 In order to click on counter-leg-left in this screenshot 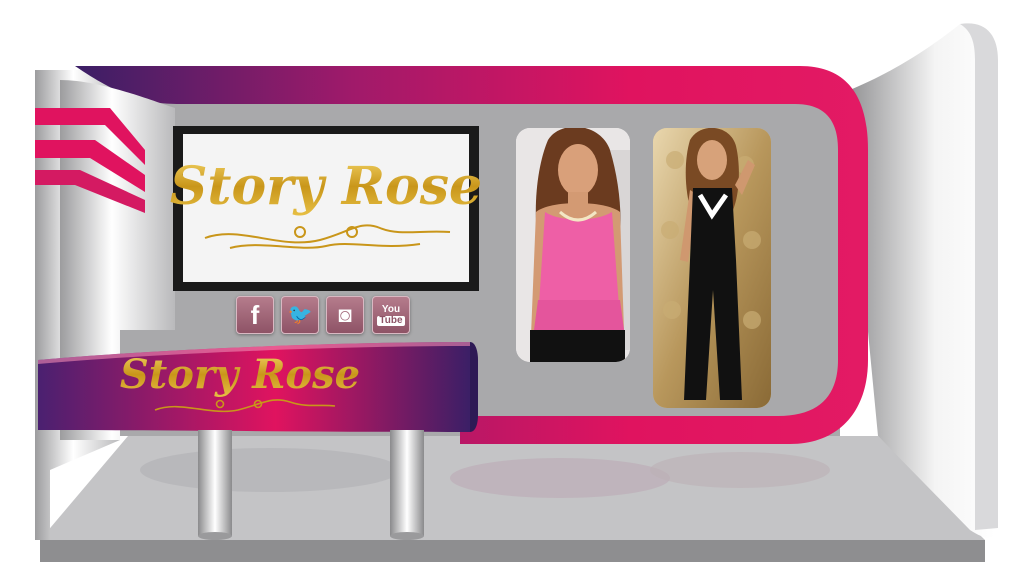, I will do `click(215, 483)`.